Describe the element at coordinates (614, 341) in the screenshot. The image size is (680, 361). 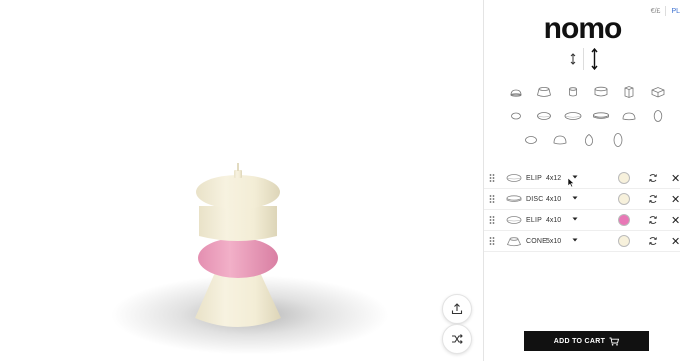
I see `cart-icon` at that location.